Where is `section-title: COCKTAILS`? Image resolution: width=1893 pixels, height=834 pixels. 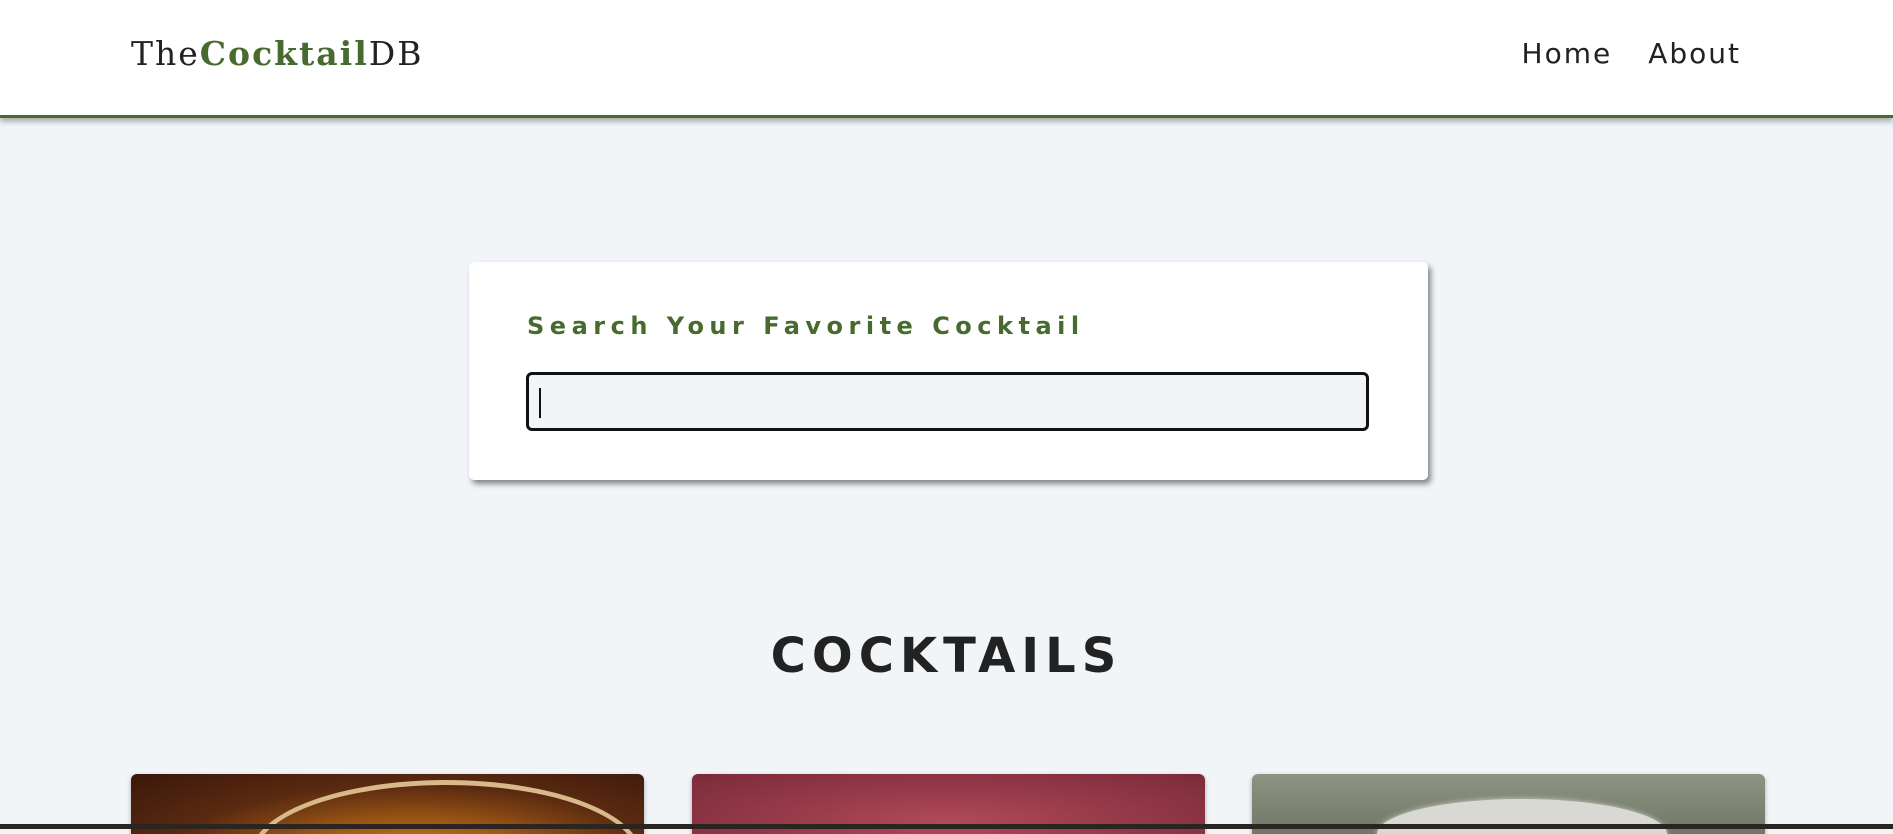 section-title: COCKTAILS is located at coordinates (946, 656).